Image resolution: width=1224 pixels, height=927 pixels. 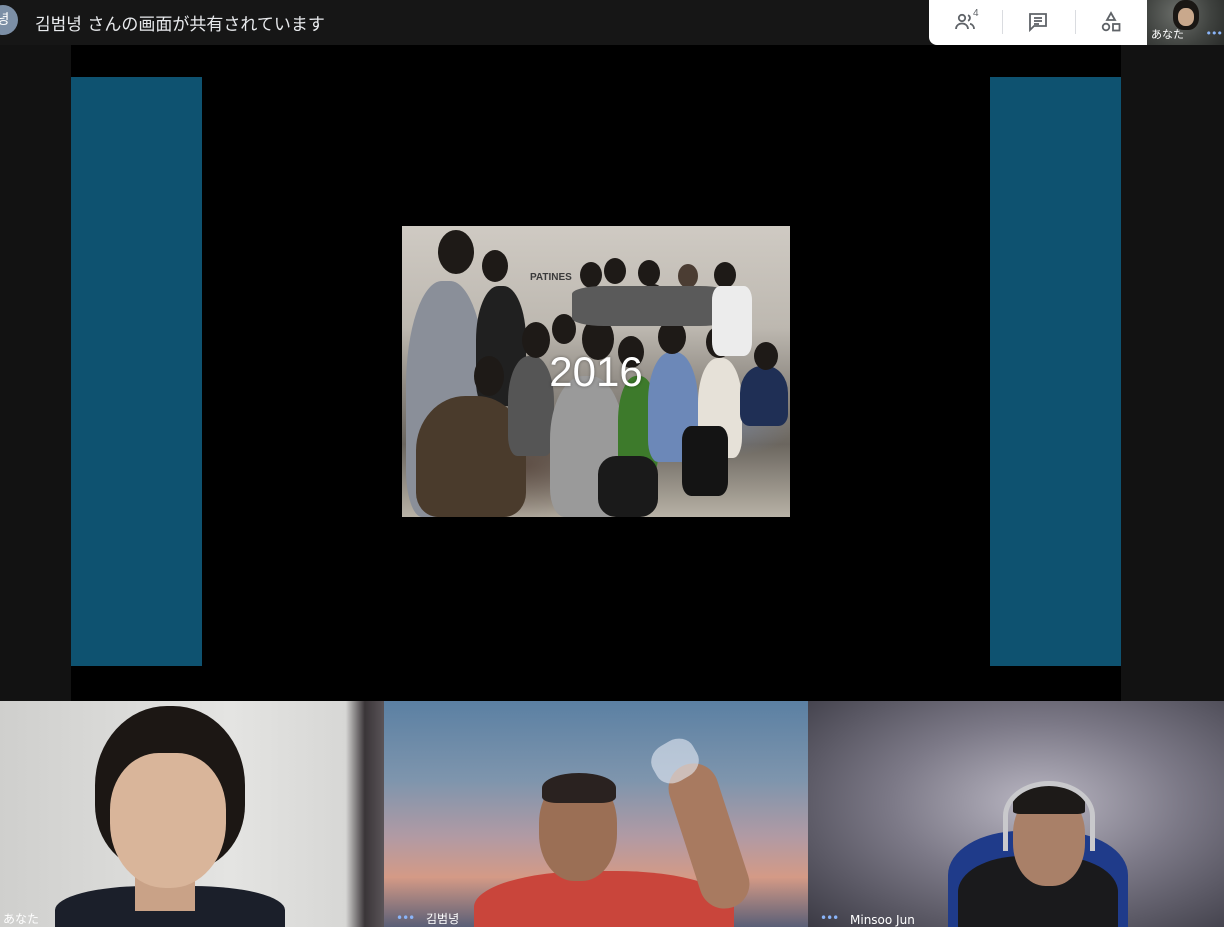 What do you see at coordinates (9, 20) in the screenshot?
I see `presenter-avatar: 녕` at bounding box center [9, 20].